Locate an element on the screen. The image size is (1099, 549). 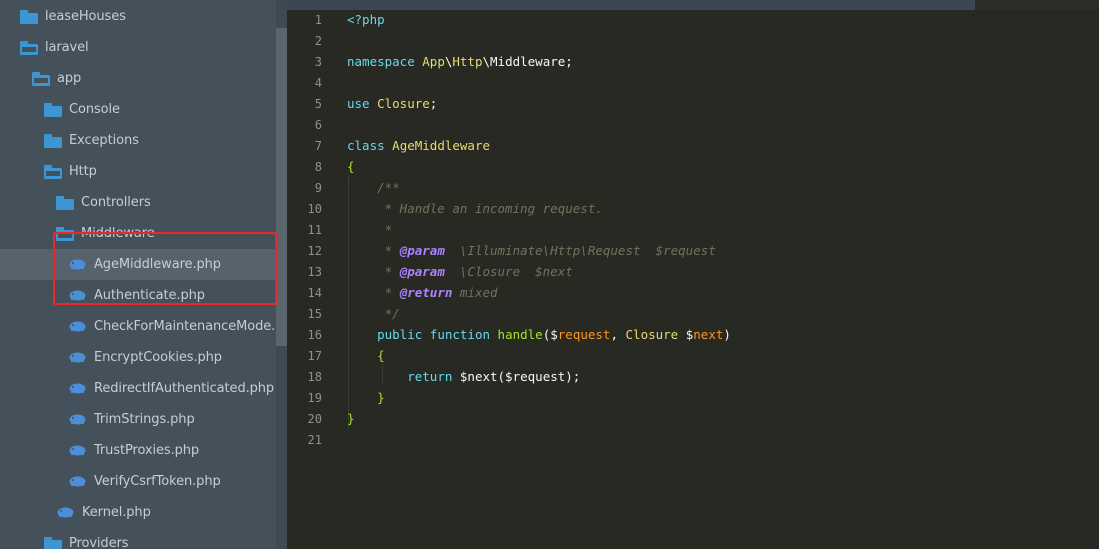
code-line: 7 class AgeMiddleware is located at coordinates (693, 145).